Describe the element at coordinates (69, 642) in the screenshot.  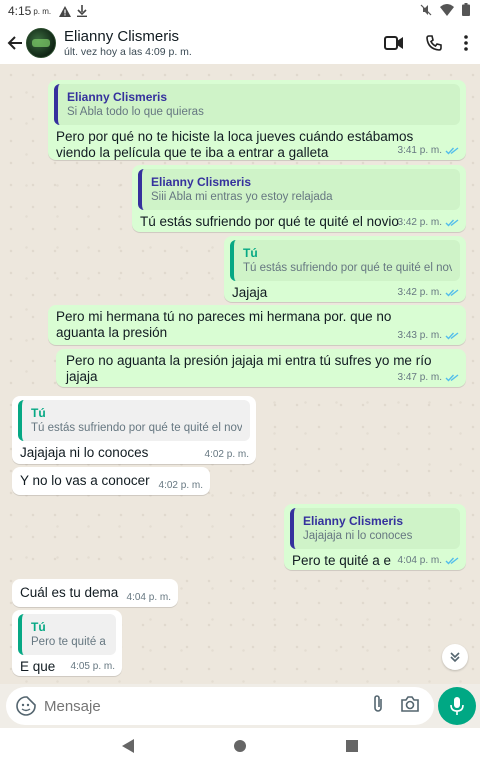
I see `quoted-text: Pero te quité a e` at that location.